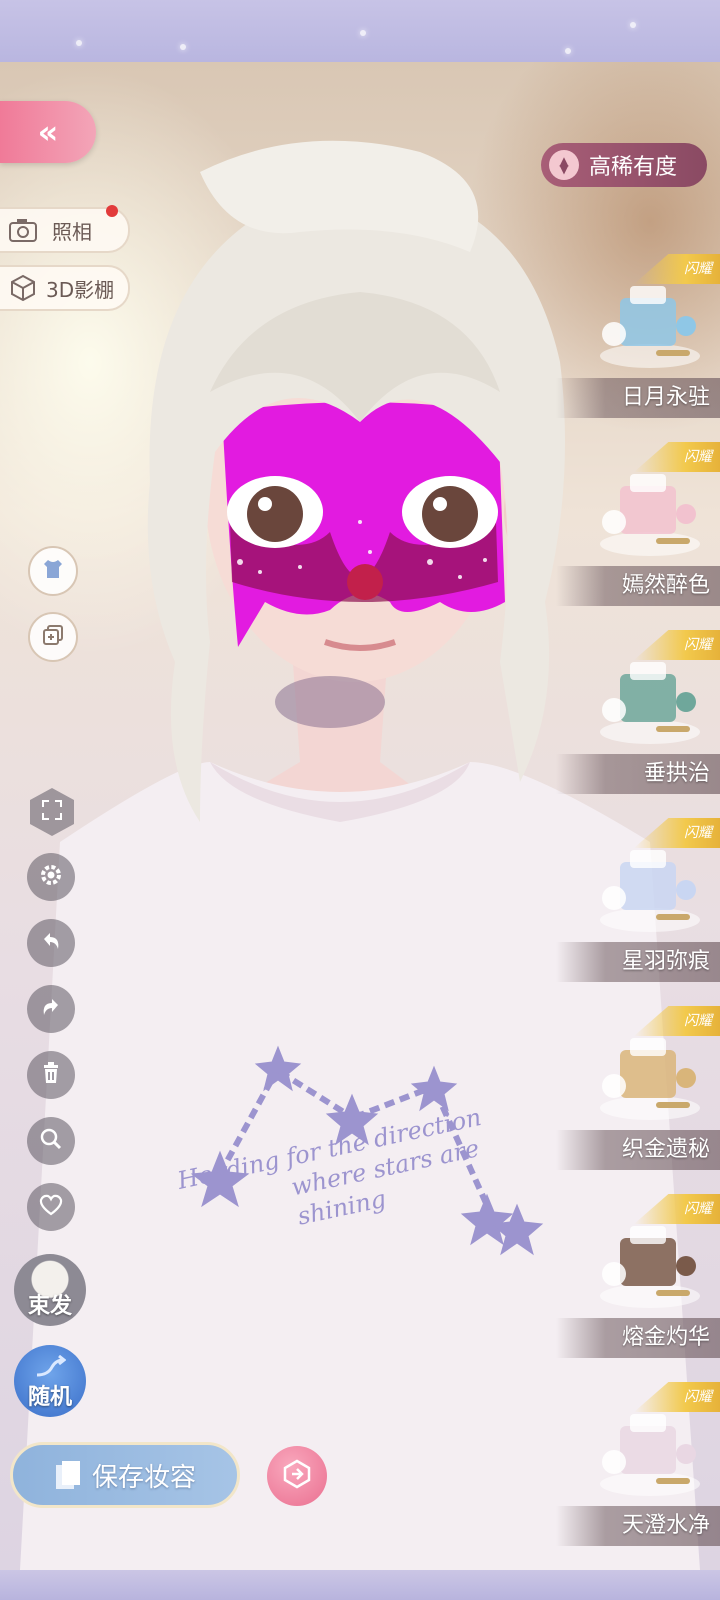 The image size is (720, 1600). I want to click on fullscreen-icon, so click(52, 812).